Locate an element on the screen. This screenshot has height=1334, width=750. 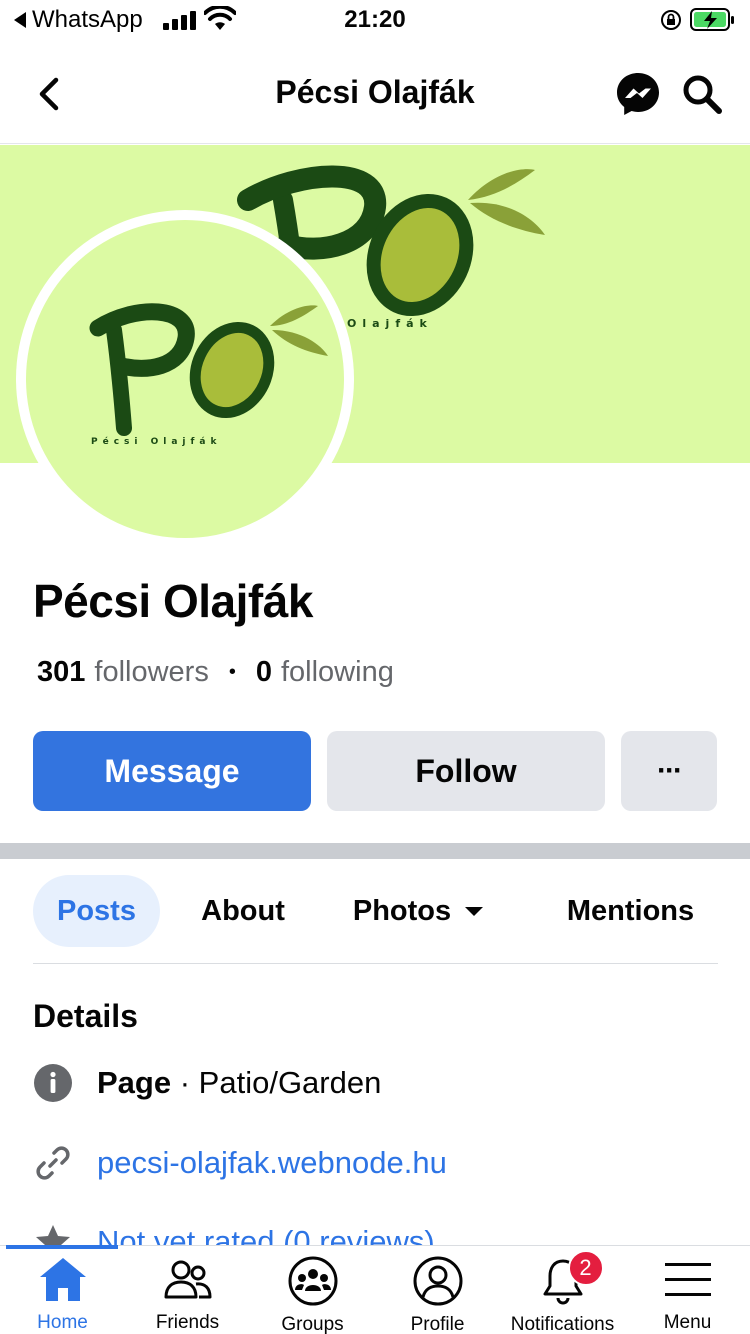
status-bar: WhatsApp 21:20 is located at coordinates (375, 21).